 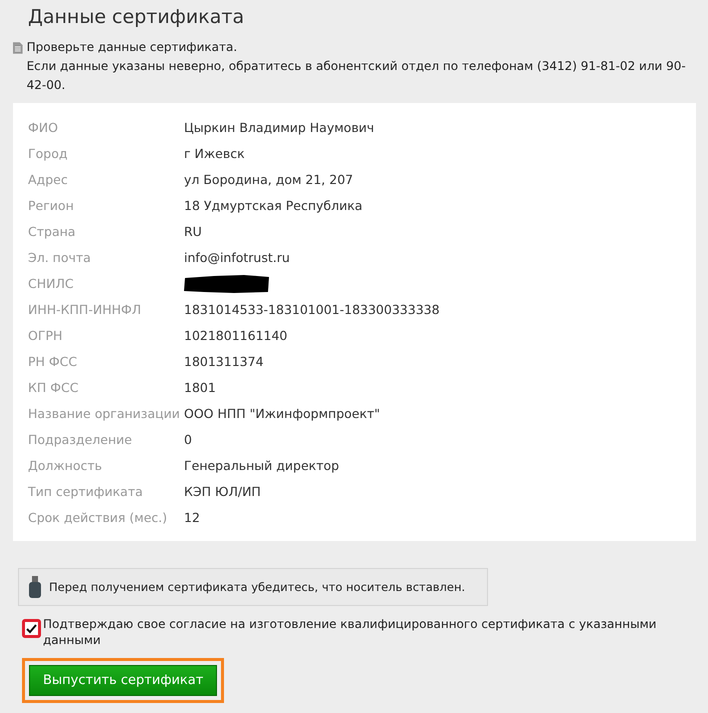 What do you see at coordinates (269, 180) in the screenshot?
I see `field-value: ул Бородина, дом 21, 207` at bounding box center [269, 180].